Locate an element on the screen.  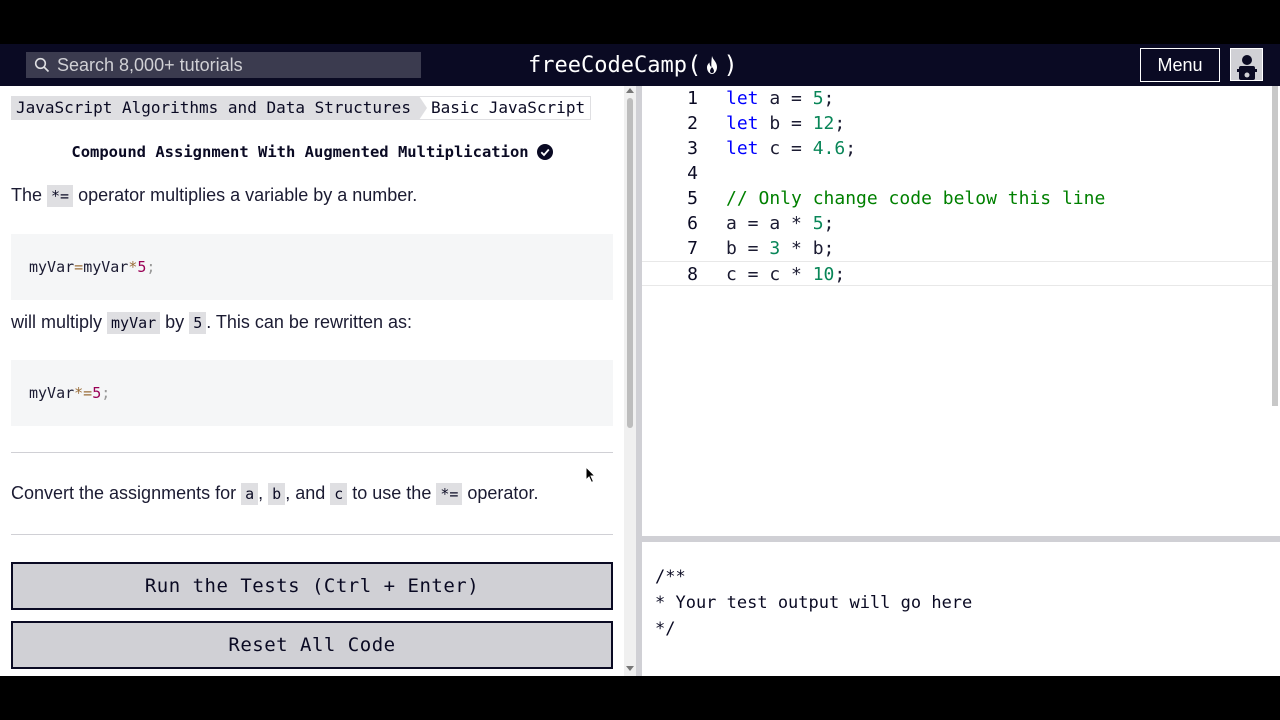
avatar is located at coordinates (1246, 64).